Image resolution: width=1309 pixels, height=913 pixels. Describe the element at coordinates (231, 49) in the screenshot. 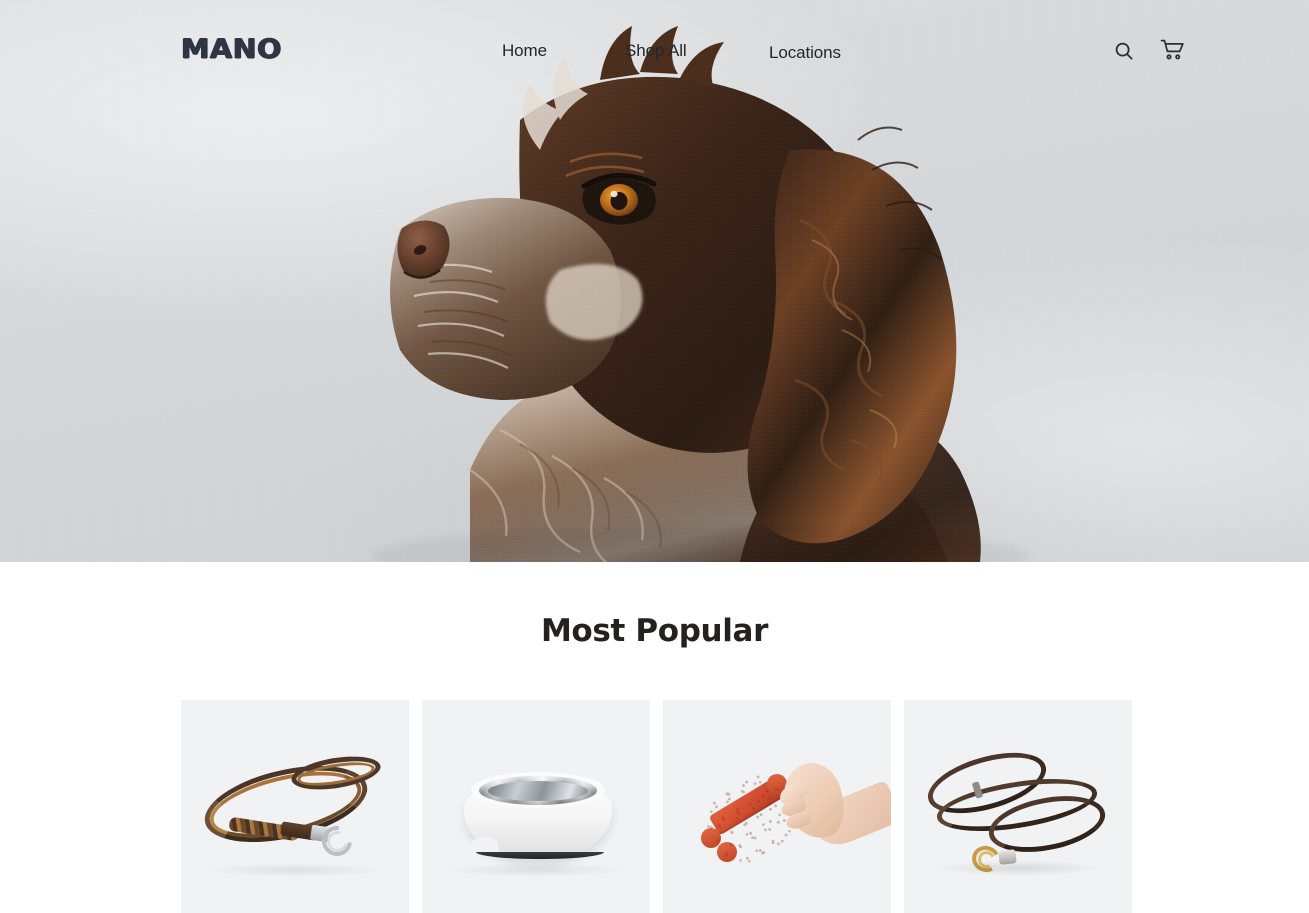

I see `brand-logo: MANO` at that location.